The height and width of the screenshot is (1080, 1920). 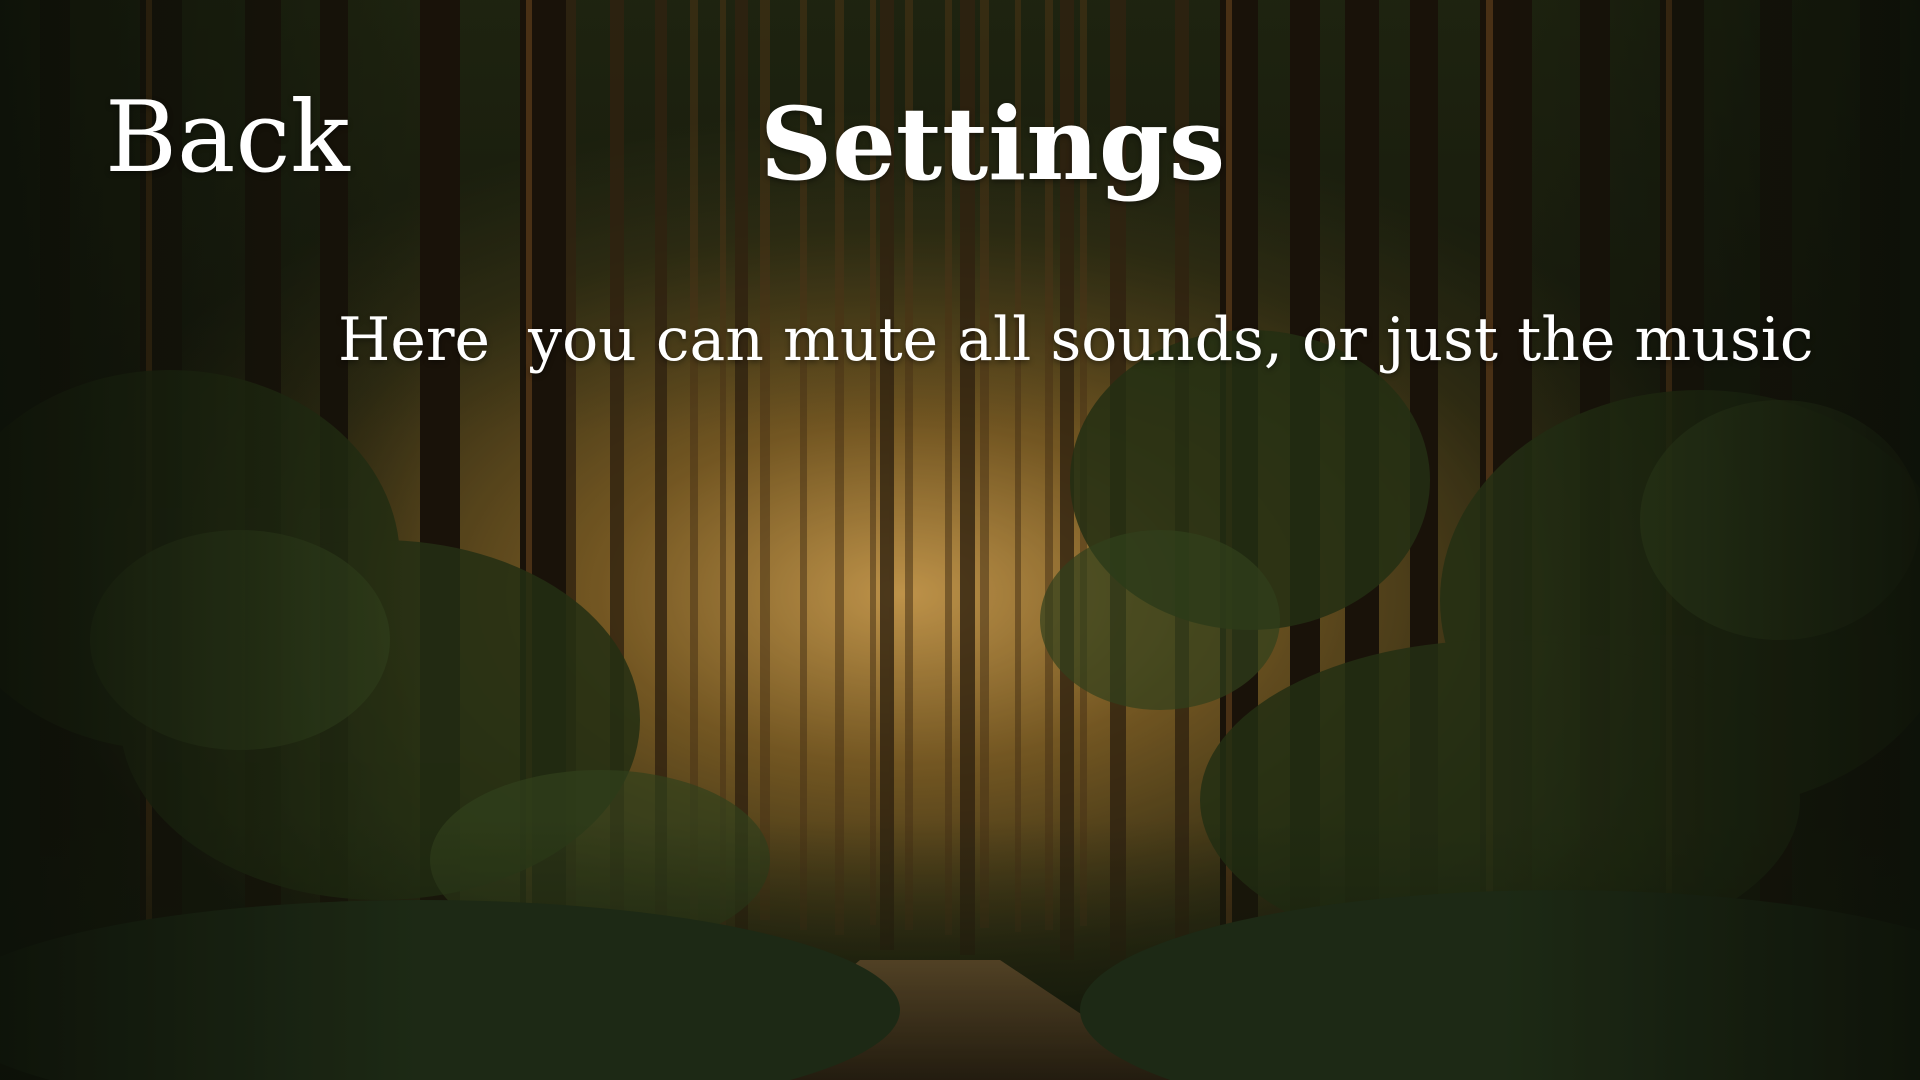 What do you see at coordinates (227, 138) in the screenshot?
I see `back-button: Back` at bounding box center [227, 138].